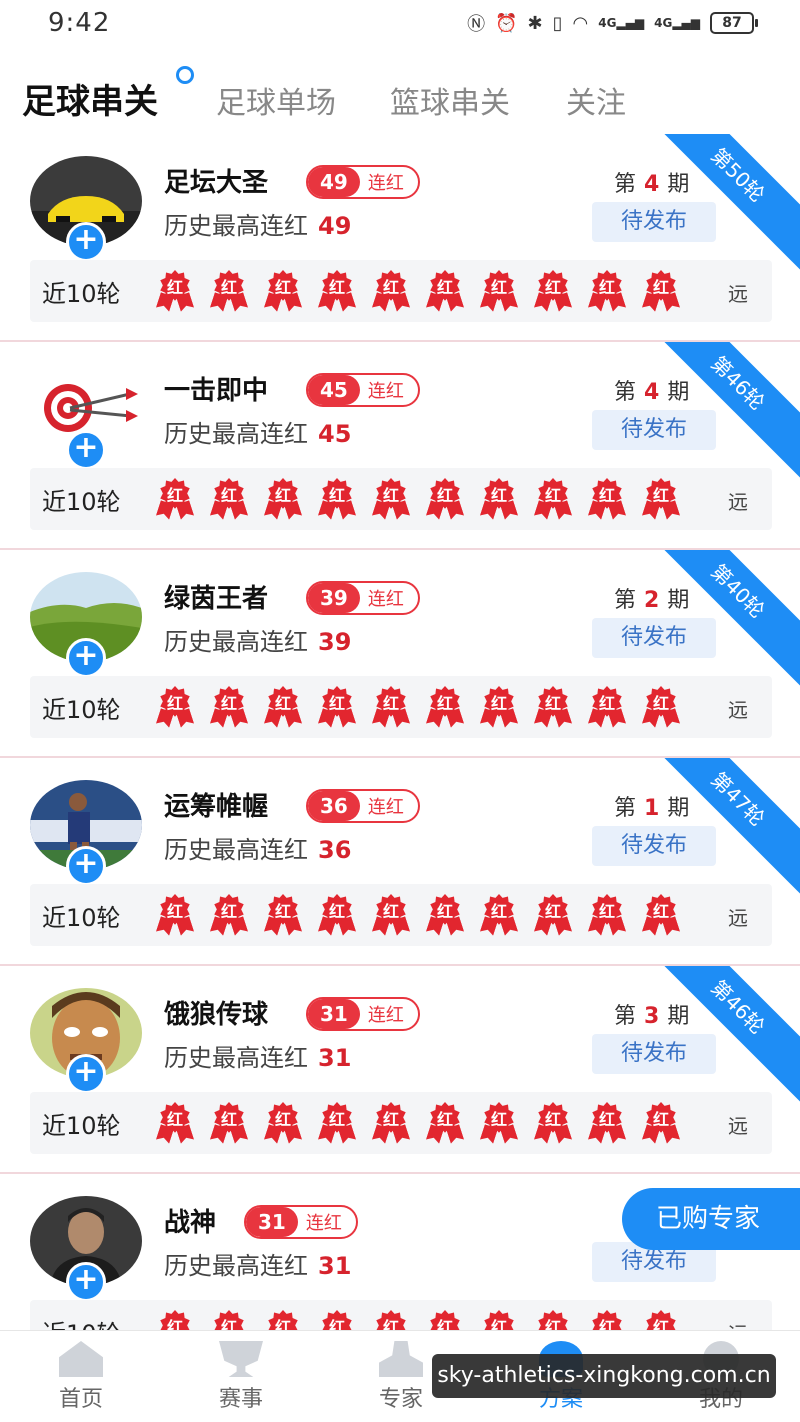 The height and width of the screenshot is (1422, 800). I want to click on category-tabs: 足球串关 足球单场 篮球串关 关注, so click(400, 95).